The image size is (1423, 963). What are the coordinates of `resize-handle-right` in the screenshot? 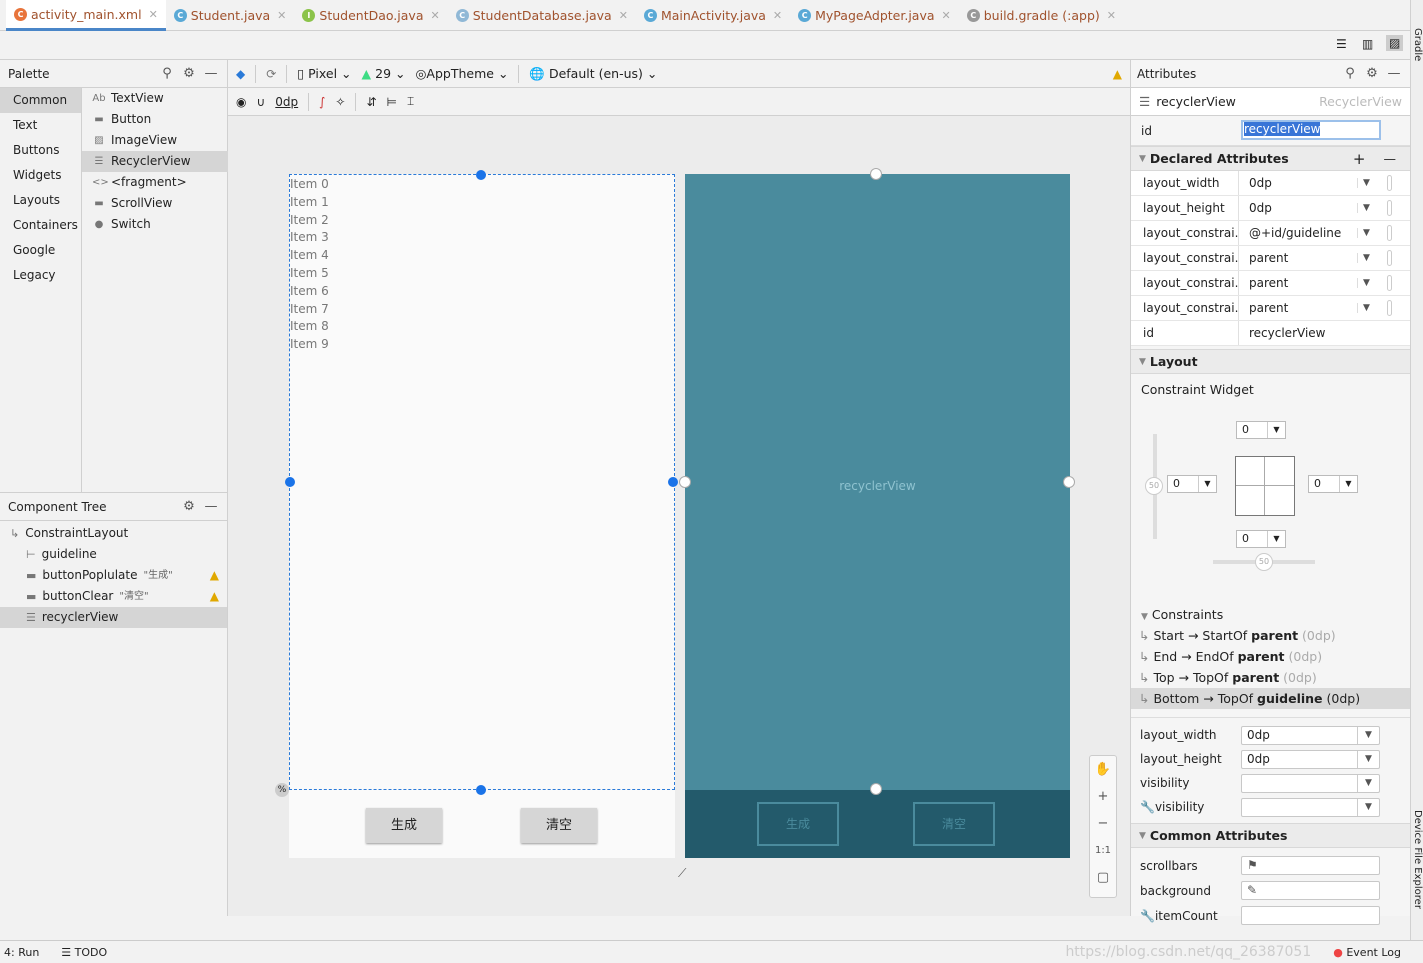 It's located at (673, 482).